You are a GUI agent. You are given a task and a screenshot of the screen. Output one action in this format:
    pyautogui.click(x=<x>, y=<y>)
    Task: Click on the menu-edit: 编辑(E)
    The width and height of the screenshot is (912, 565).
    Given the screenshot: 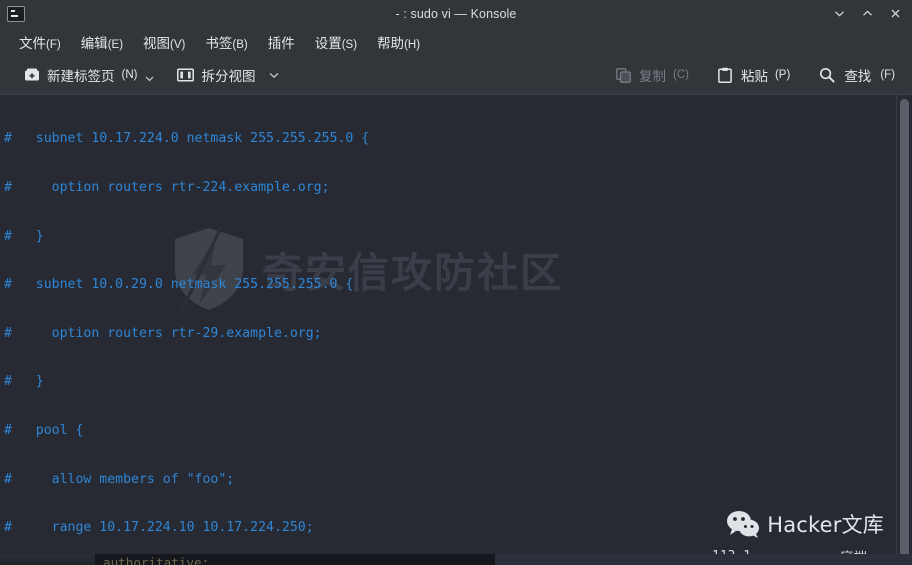 What is the action you would take?
    pyautogui.click(x=102, y=42)
    